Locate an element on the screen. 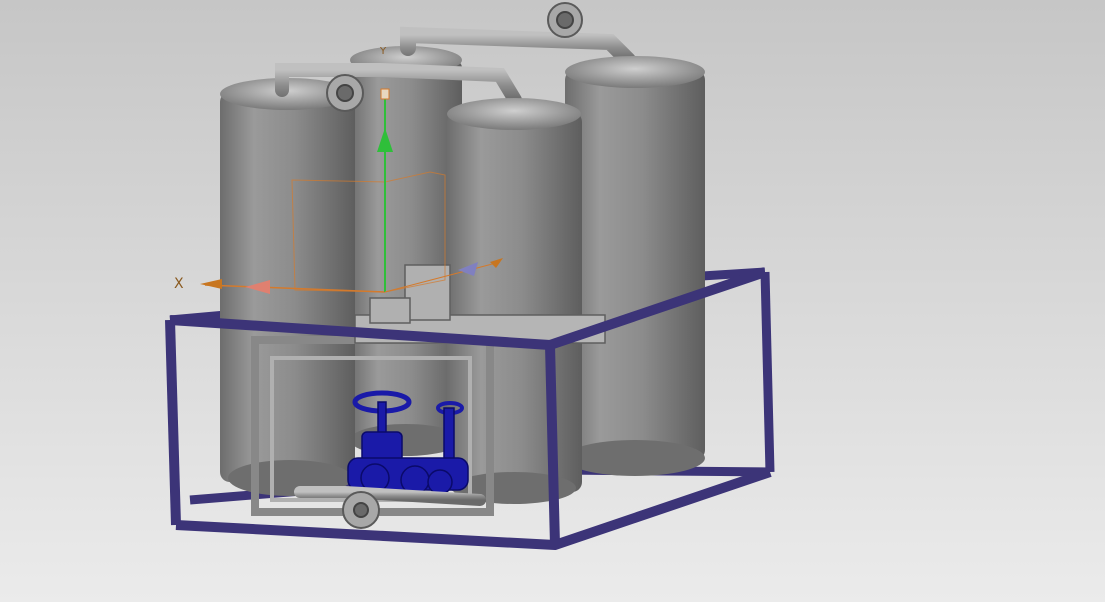 This screenshot has height=602, width=1105. y-axis-label: Y is located at coordinates (383, 51).